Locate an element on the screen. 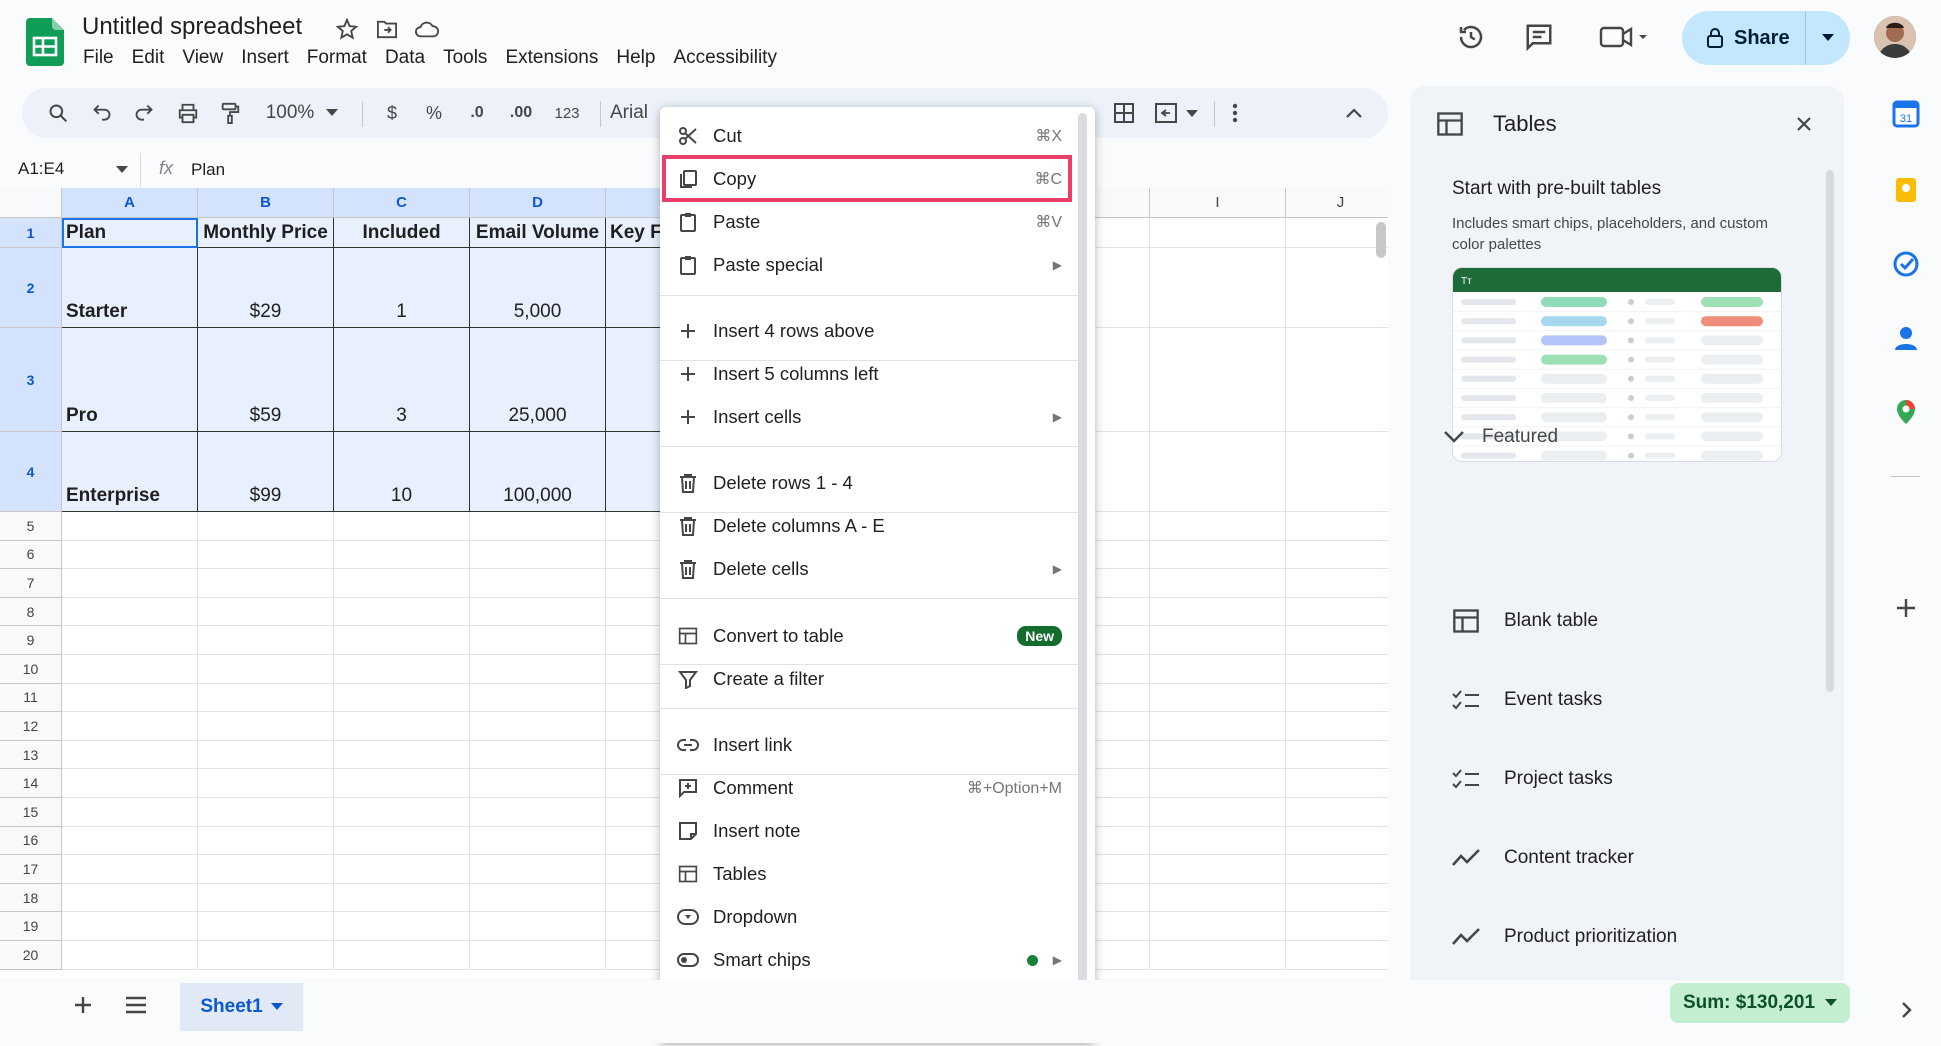 Image resolution: width=1941 pixels, height=1046 pixels. sheet-tab: Sheet1 is located at coordinates (241, 1007).